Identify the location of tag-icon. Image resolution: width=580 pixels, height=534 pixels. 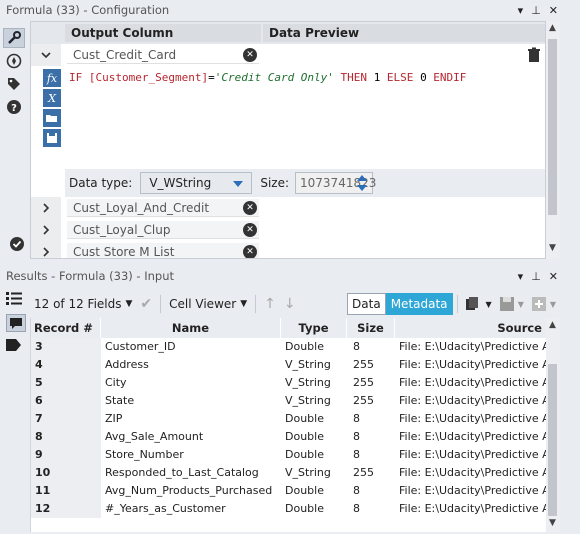
(14, 84).